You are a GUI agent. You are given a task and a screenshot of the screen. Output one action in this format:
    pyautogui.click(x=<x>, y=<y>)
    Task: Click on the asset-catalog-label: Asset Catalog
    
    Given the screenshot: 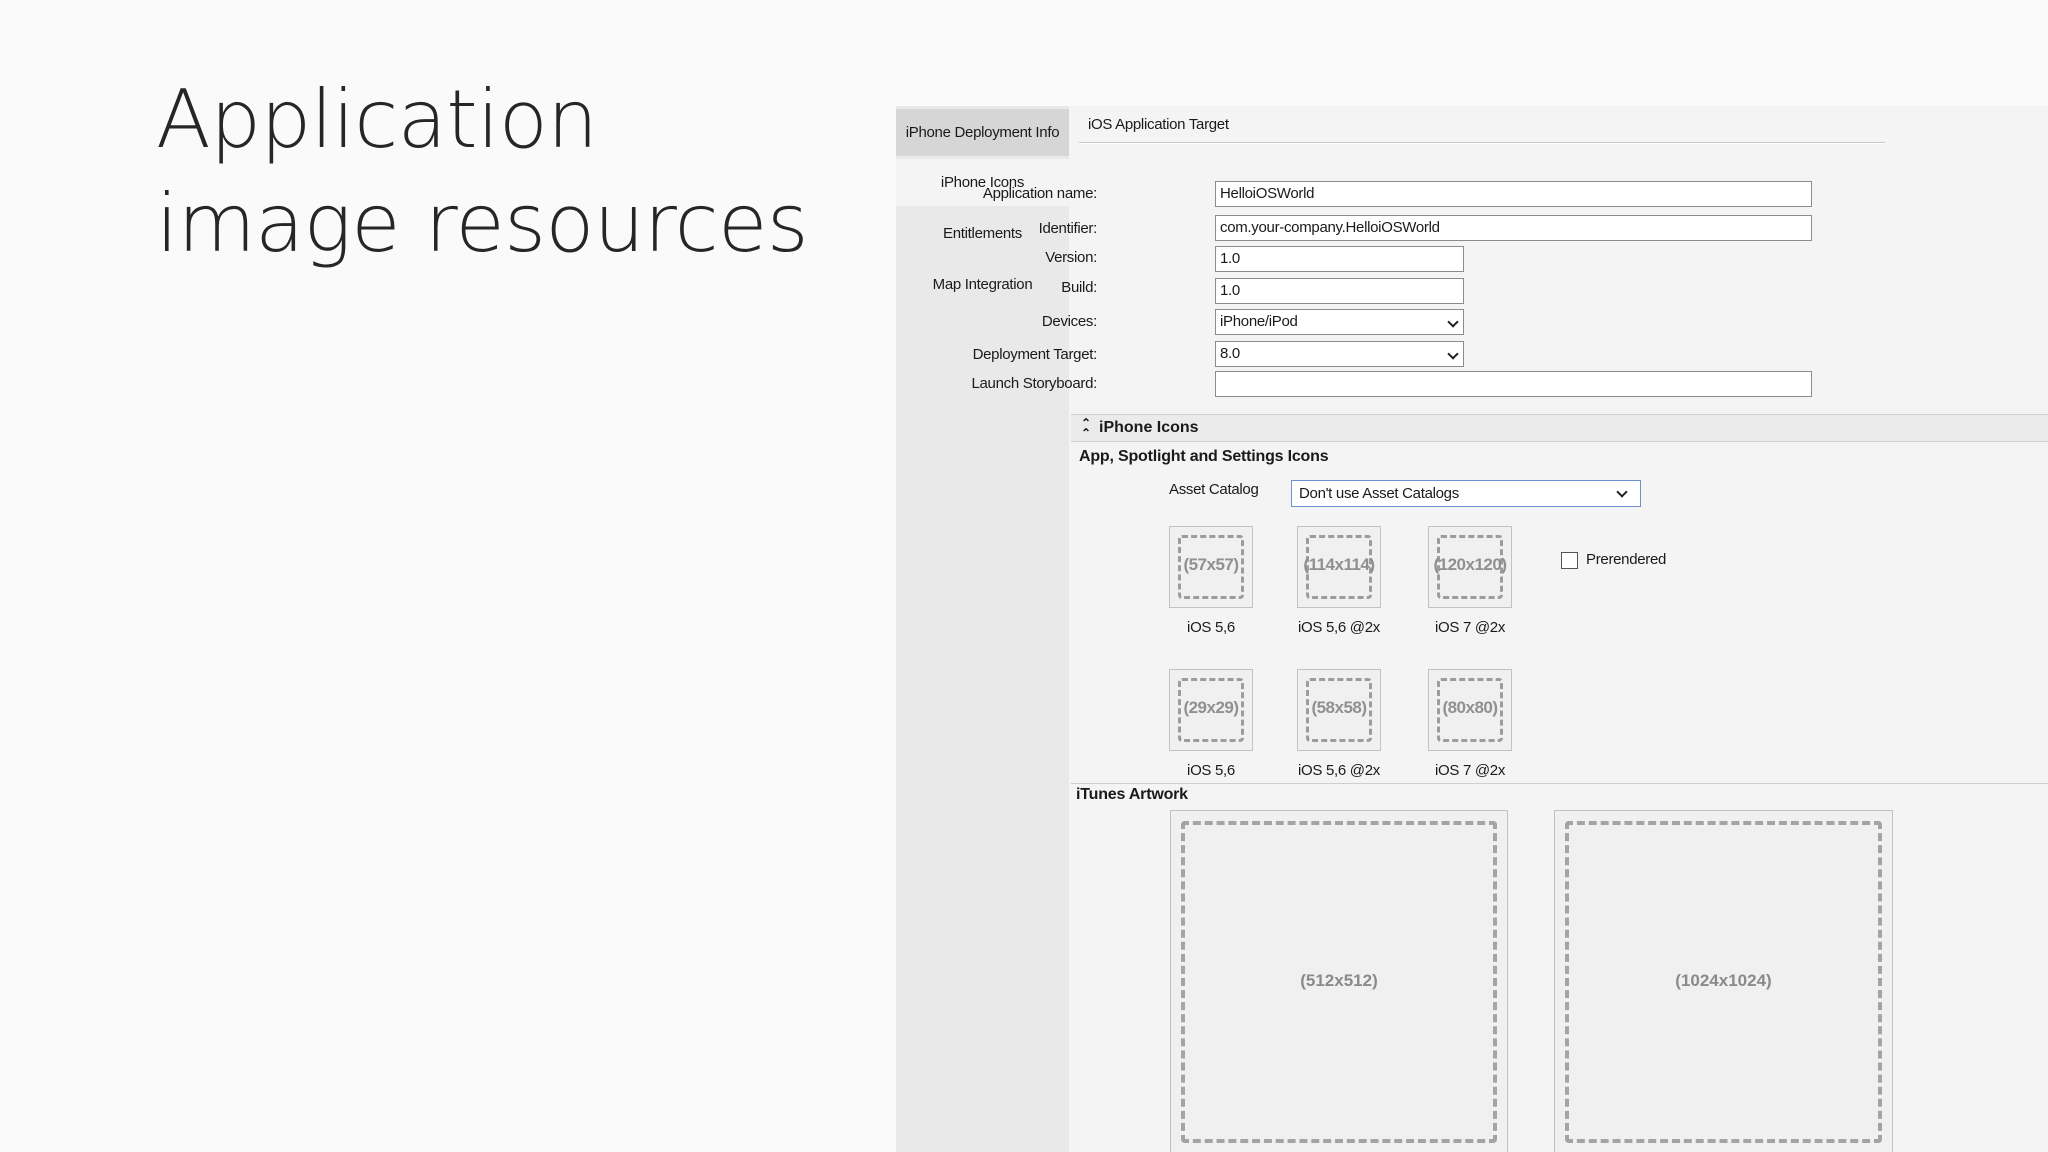 What is the action you would take?
    pyautogui.click(x=1214, y=489)
    